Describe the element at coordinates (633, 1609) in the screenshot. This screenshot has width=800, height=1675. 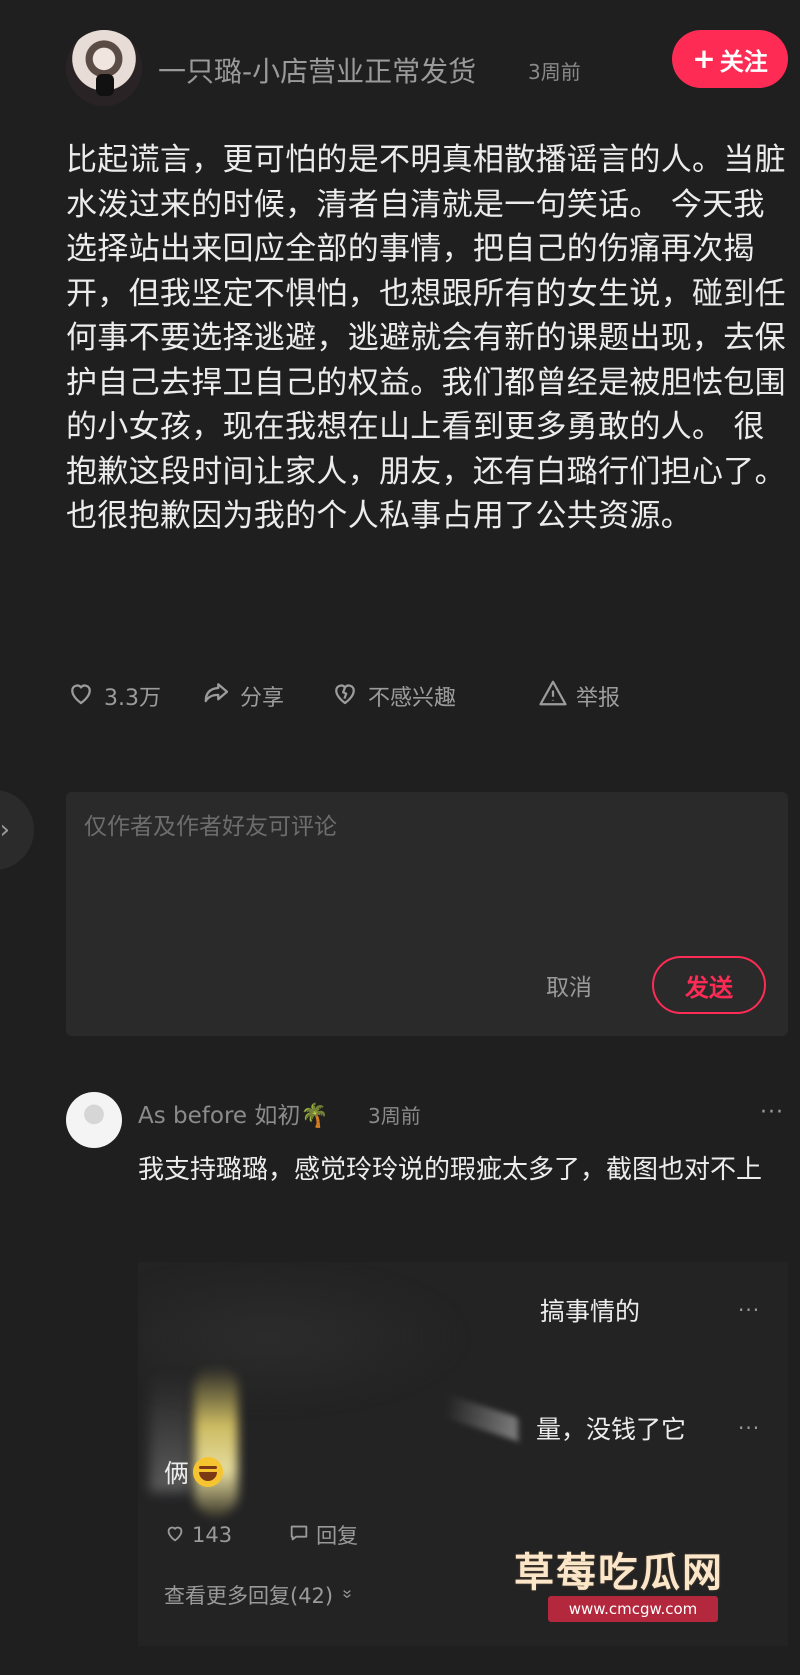
I see `watermark-url: www.cmcgw.com` at that location.